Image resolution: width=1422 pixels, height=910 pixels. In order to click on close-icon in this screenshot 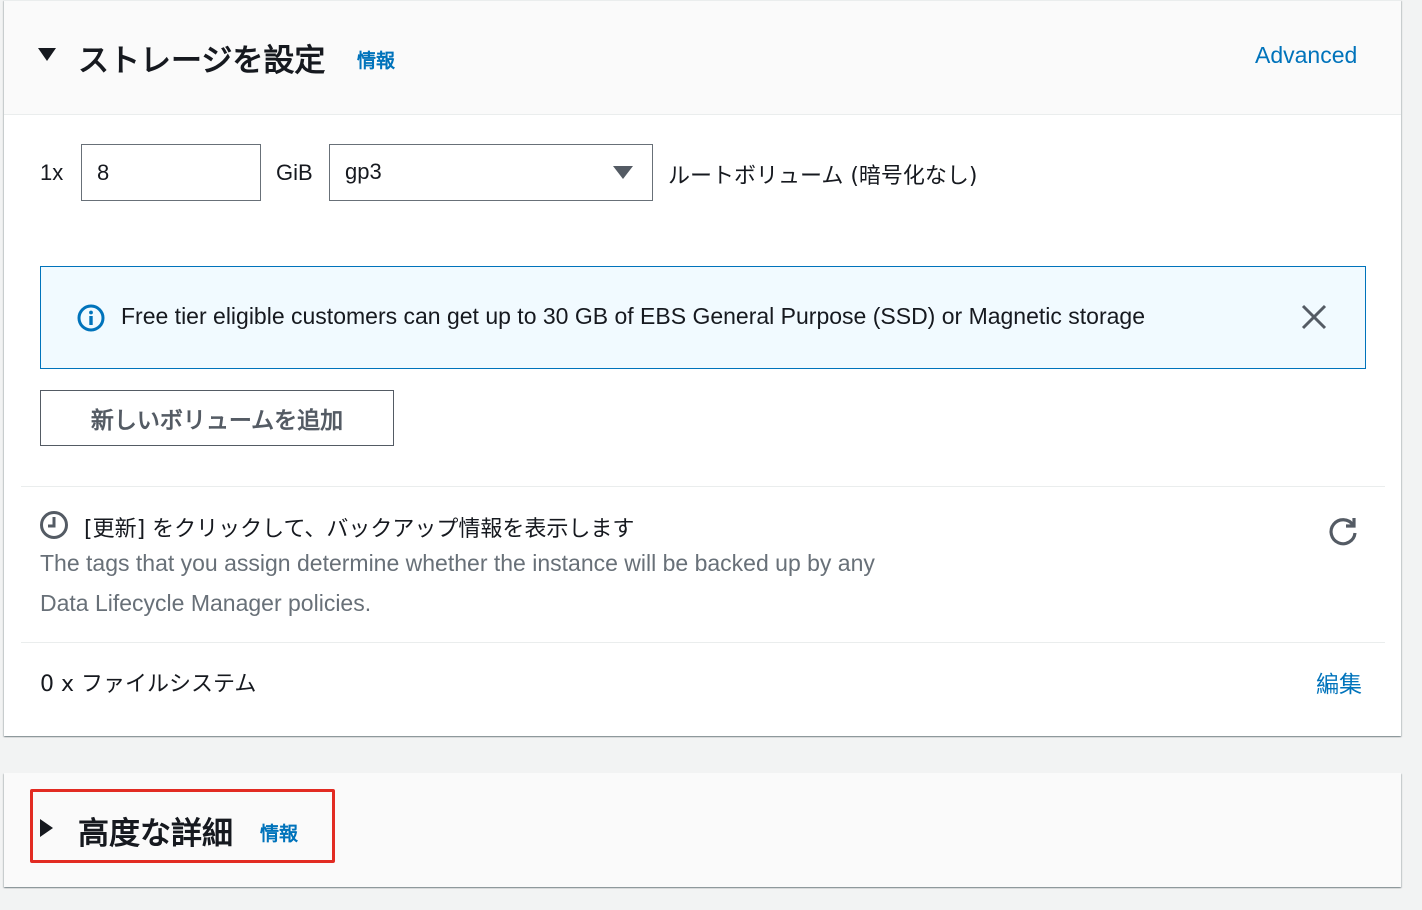, I will do `click(1314, 317)`.